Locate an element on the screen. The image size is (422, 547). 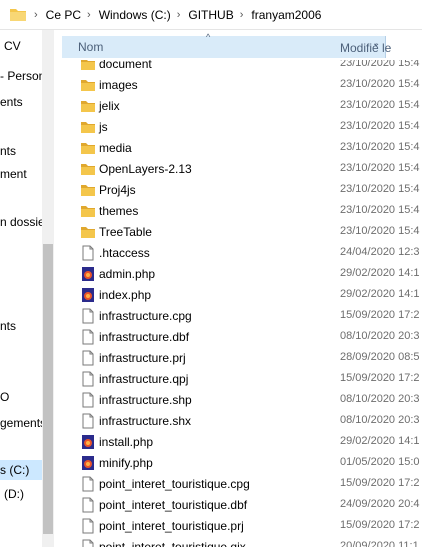
file-name: infrastructure.shp is located at coordinates (145, 400).